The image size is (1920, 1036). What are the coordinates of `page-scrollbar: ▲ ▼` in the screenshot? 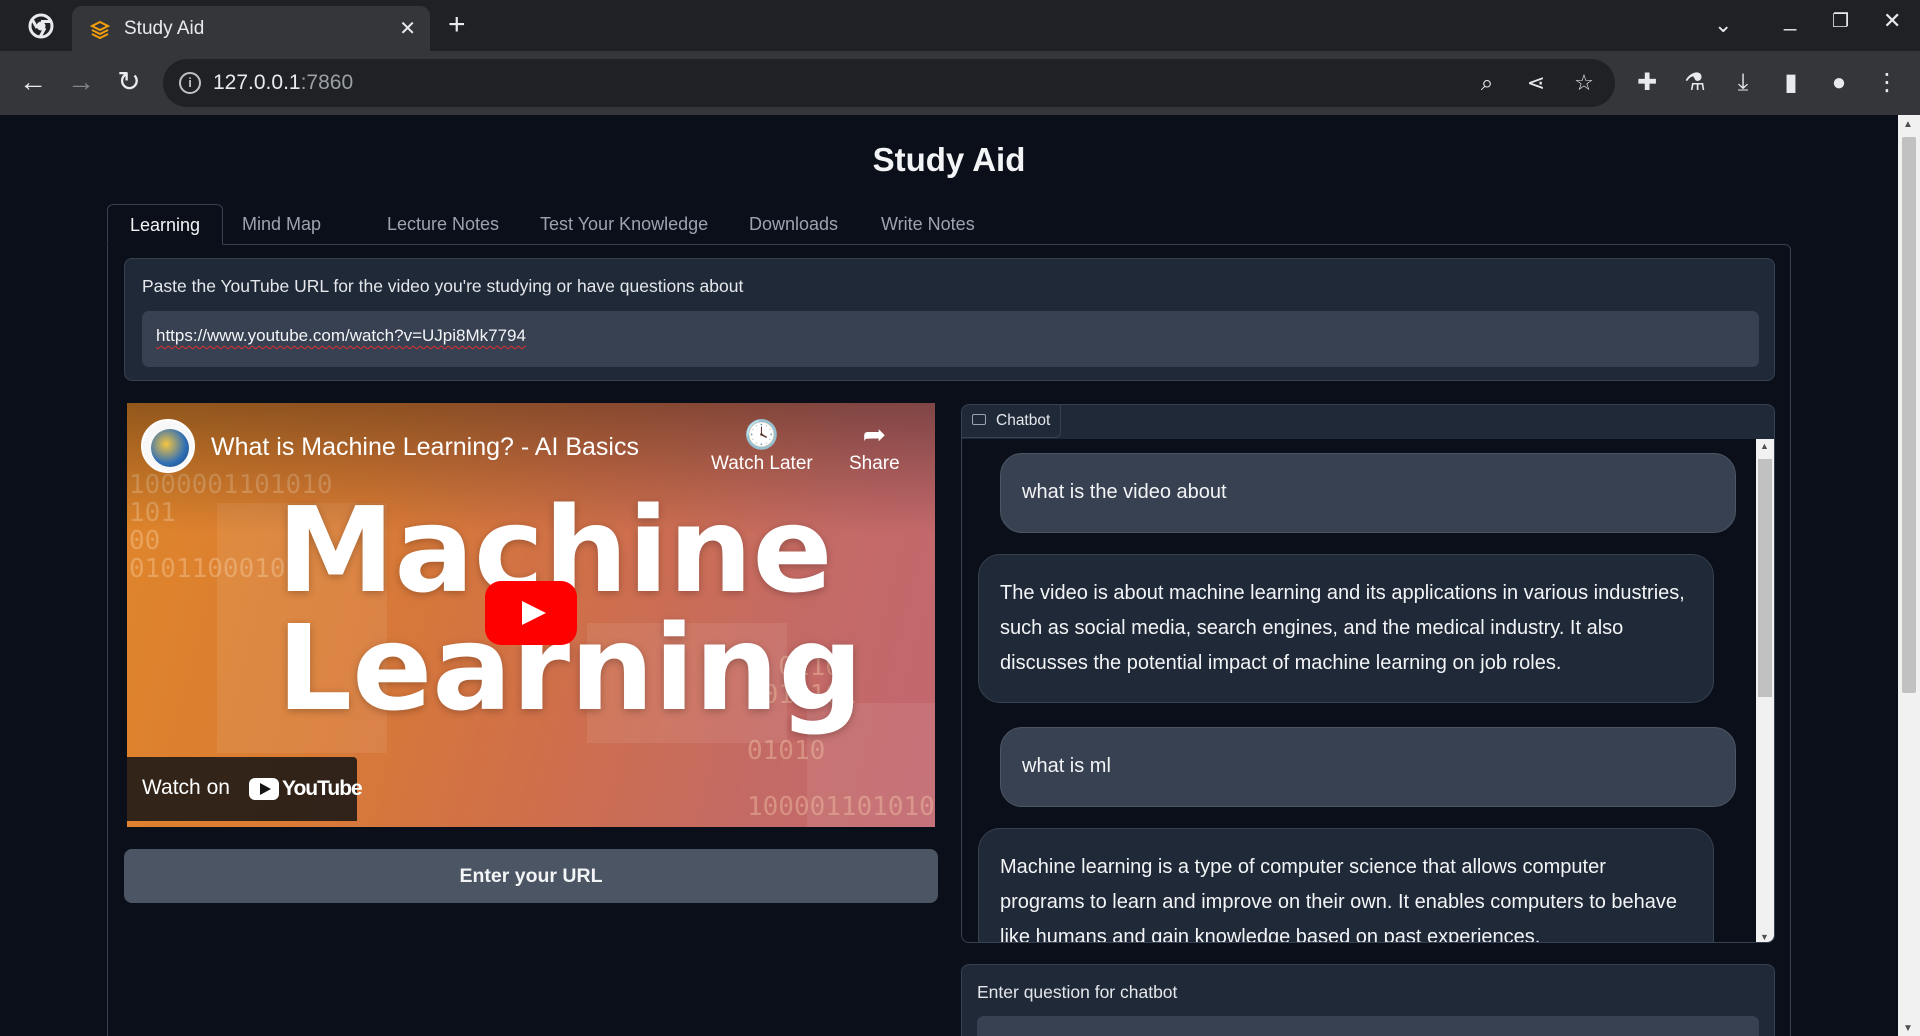 It's located at (1909, 575).